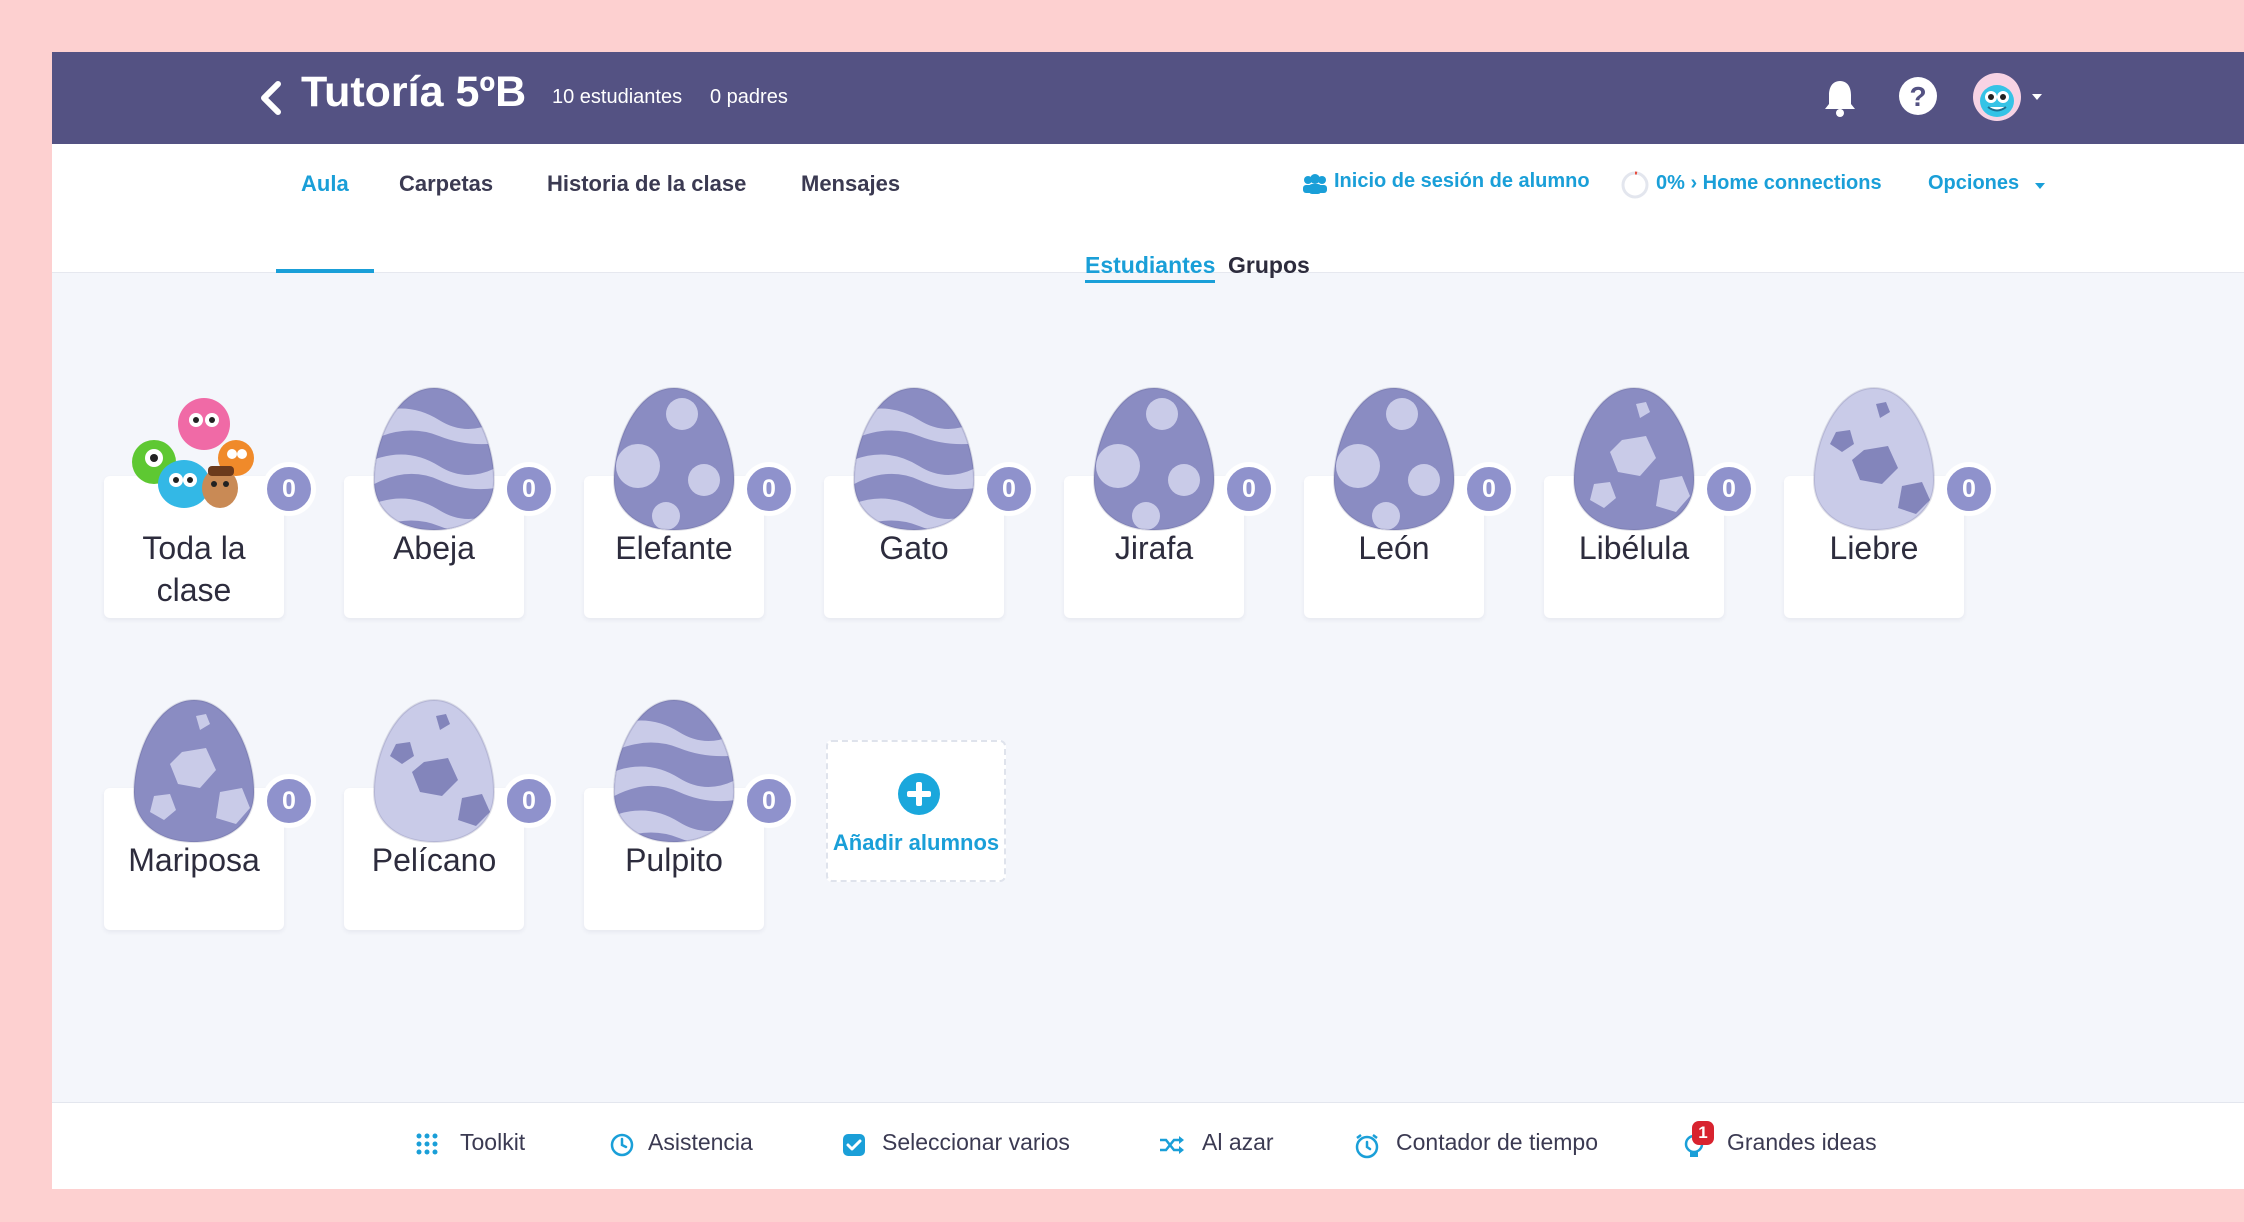 This screenshot has height=1222, width=2244. I want to click on parents-count: 0 padres, so click(749, 97).